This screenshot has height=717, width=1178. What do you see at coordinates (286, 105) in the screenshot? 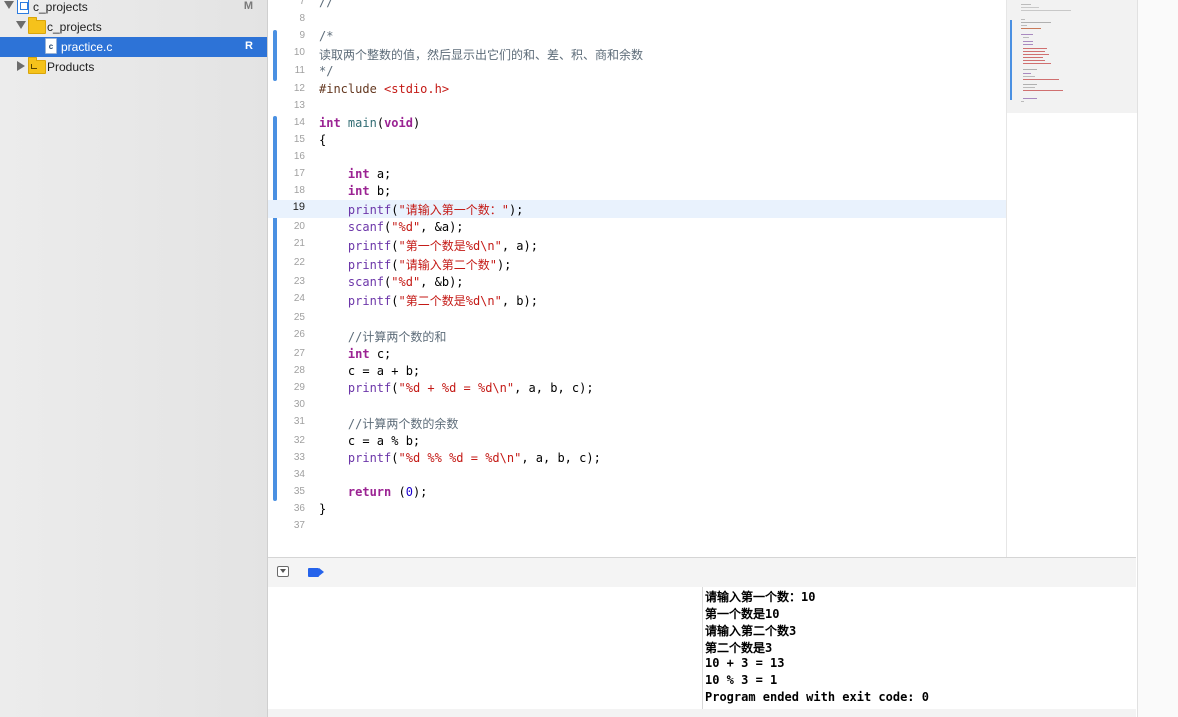
I see `line-number: 13` at bounding box center [286, 105].